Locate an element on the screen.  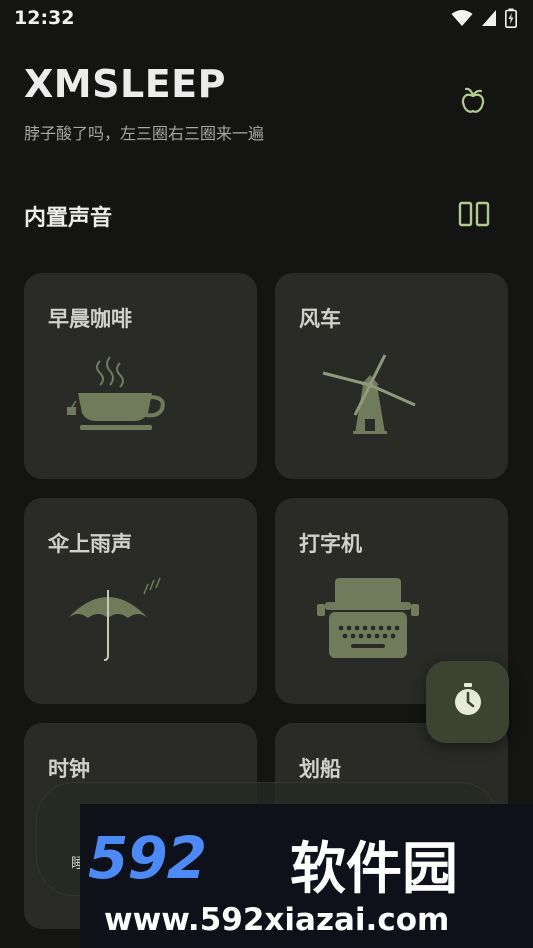
timer-button is located at coordinates (467, 702).